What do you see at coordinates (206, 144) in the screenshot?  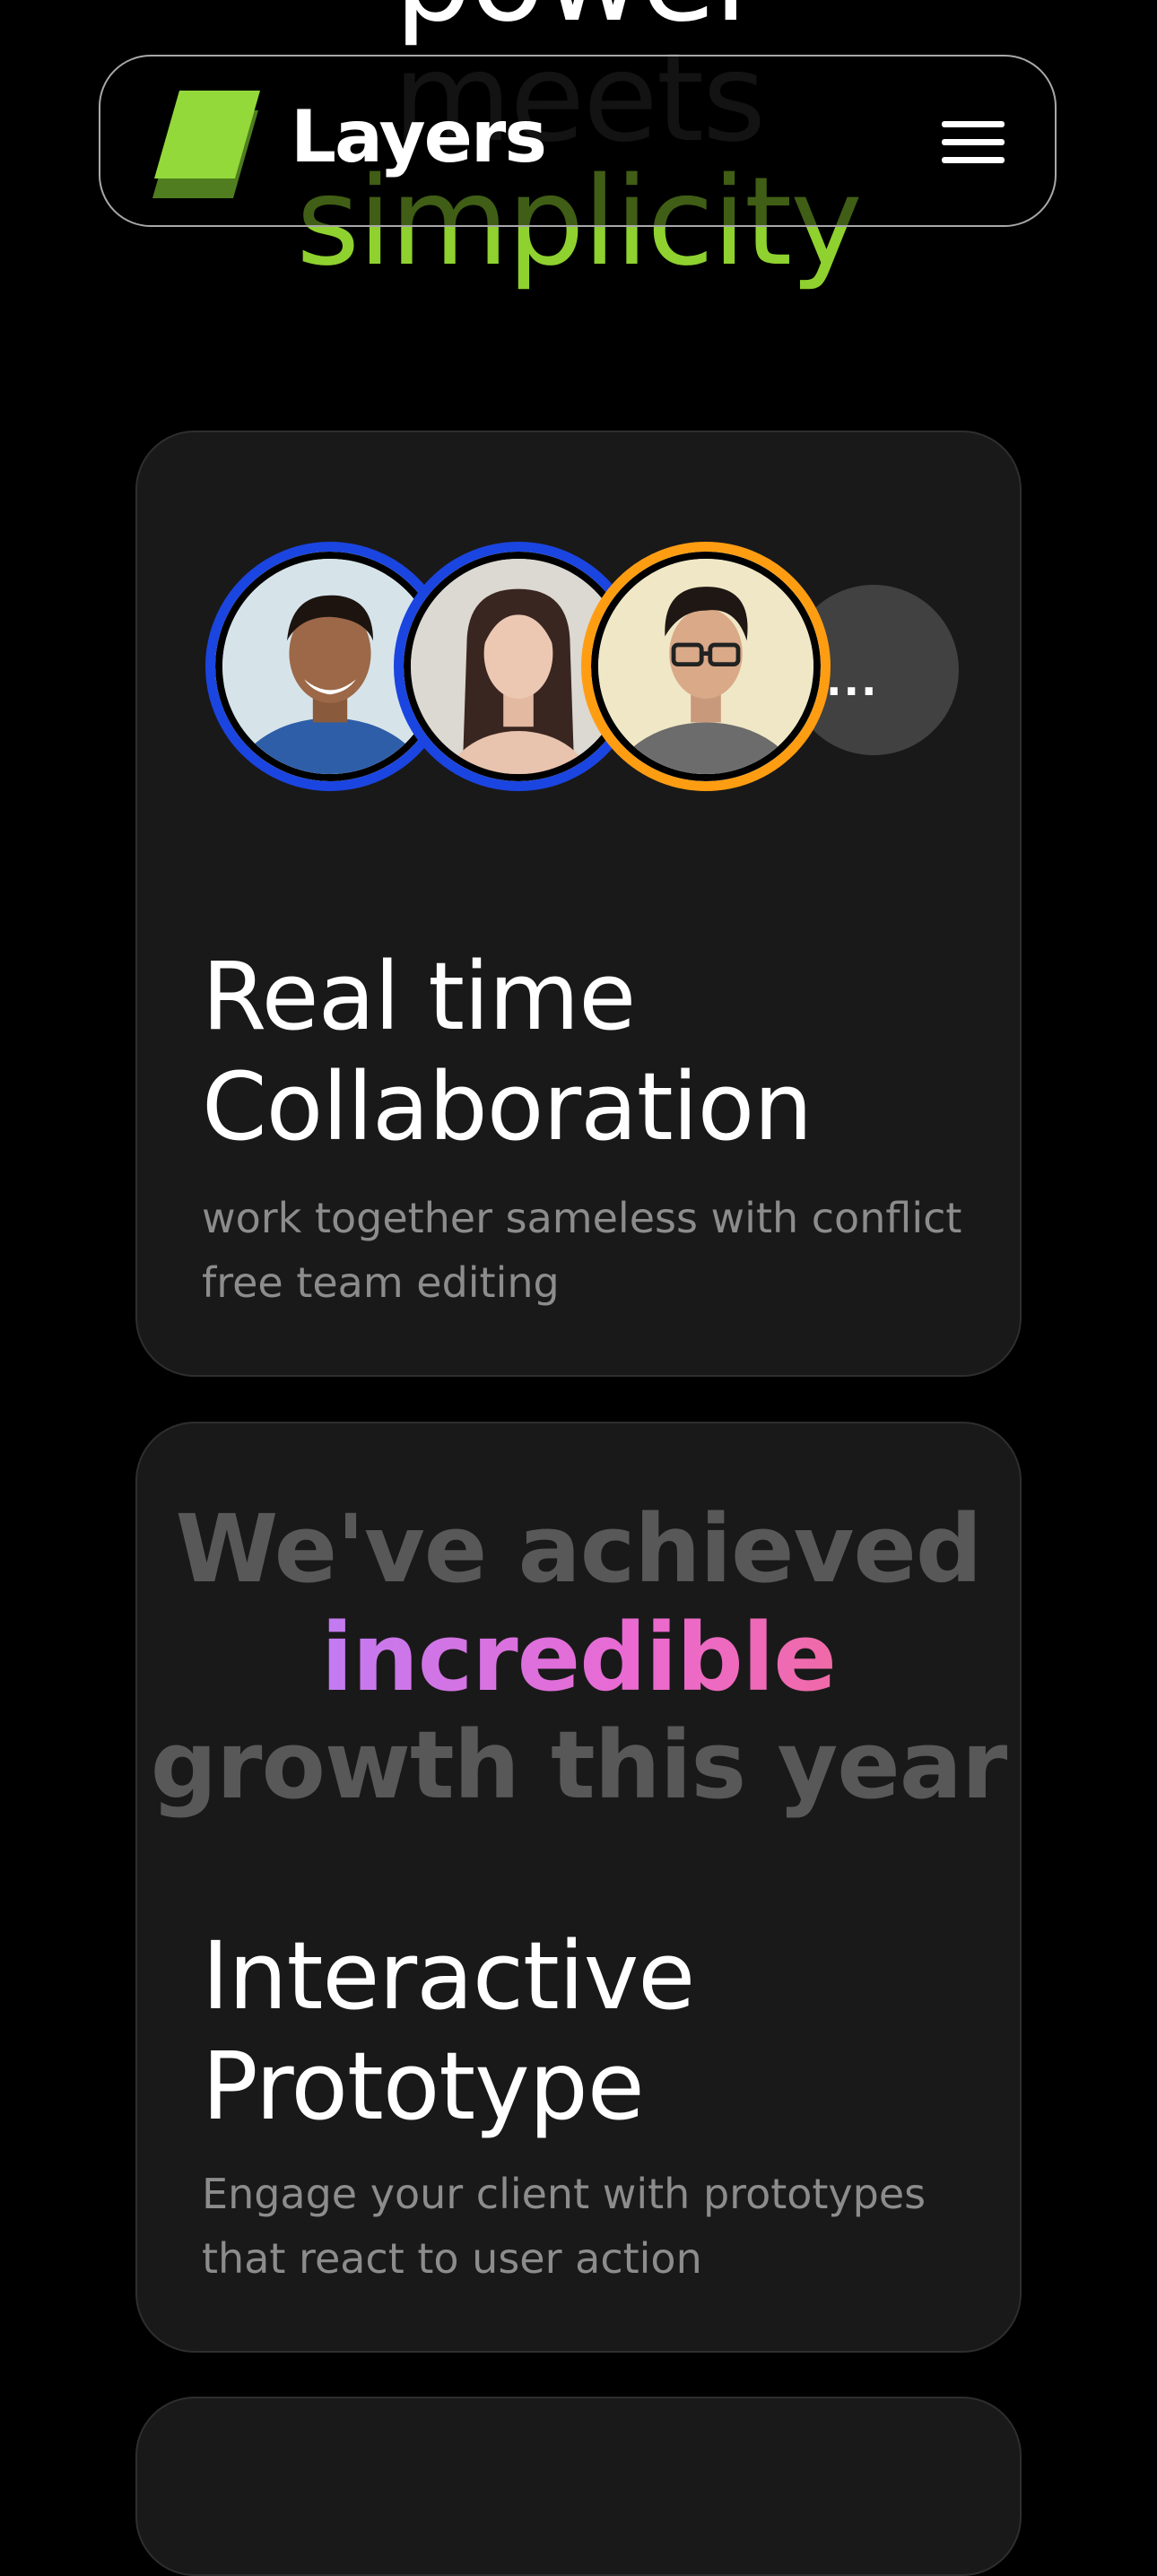 I see `layers-logo-icon` at bounding box center [206, 144].